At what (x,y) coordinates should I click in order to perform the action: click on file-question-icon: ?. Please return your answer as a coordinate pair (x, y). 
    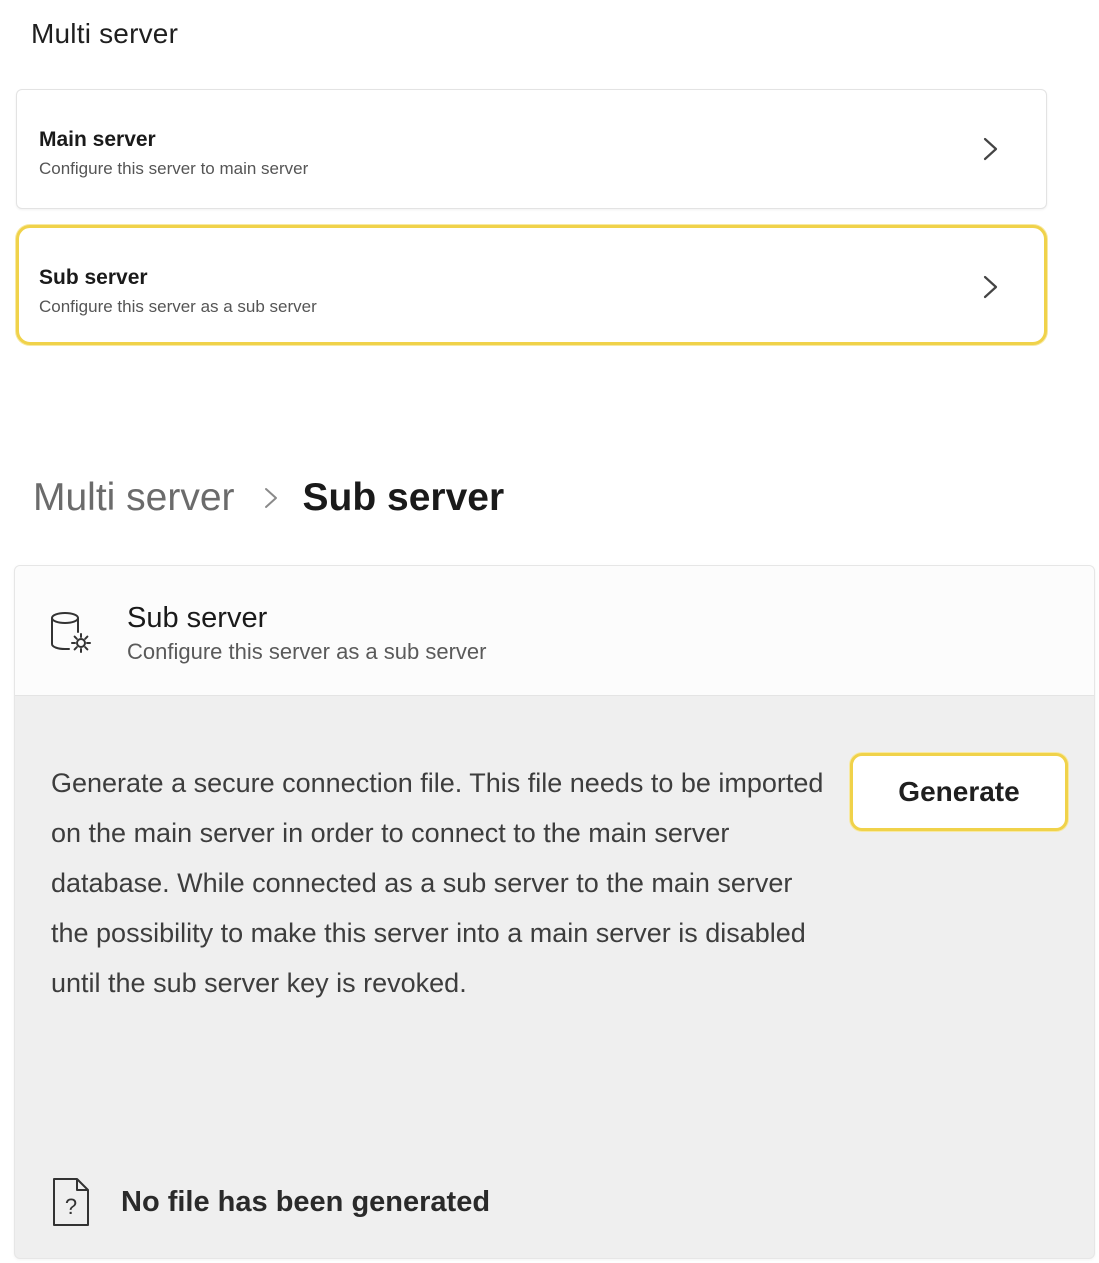
    Looking at the image, I should click on (71, 1202).